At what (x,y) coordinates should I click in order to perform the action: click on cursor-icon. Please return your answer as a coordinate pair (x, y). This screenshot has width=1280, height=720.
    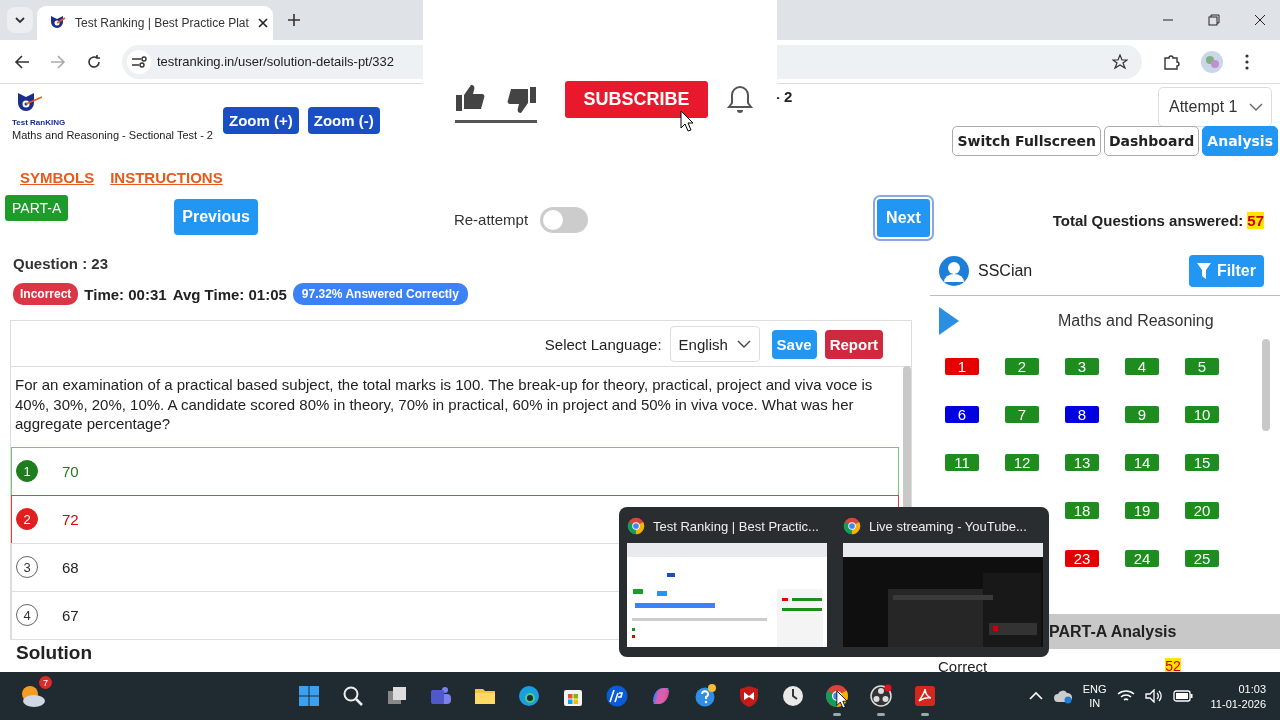
    Looking at the image, I should click on (687, 121).